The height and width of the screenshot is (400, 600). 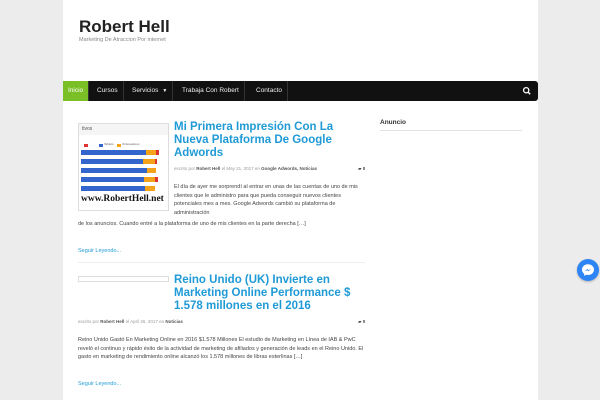 What do you see at coordinates (527, 91) in the screenshot?
I see `search-icon` at bounding box center [527, 91].